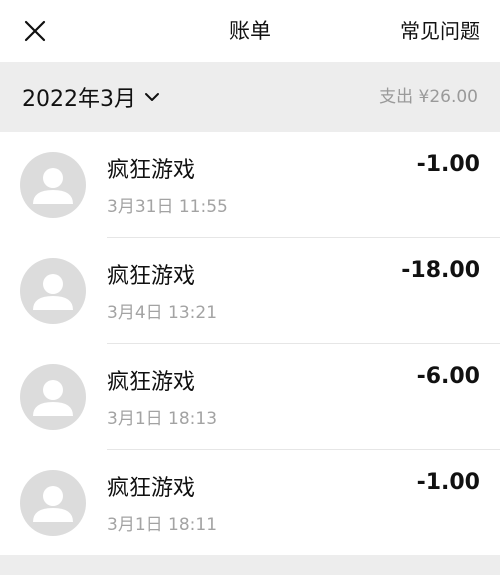 The height and width of the screenshot is (575, 500). Describe the element at coordinates (79, 99) in the screenshot. I see `month-label: 2022年3月` at that location.